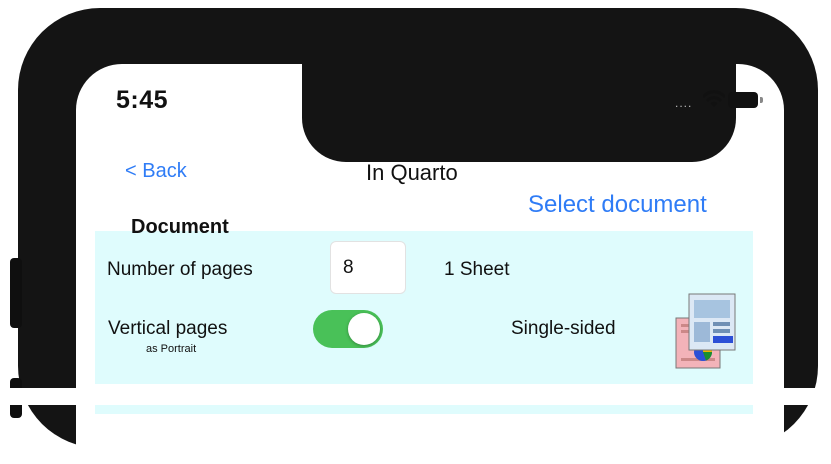 This screenshot has height=464, width=831. What do you see at coordinates (415, 396) in the screenshot?
I see `bottom-edge` at bounding box center [415, 396].